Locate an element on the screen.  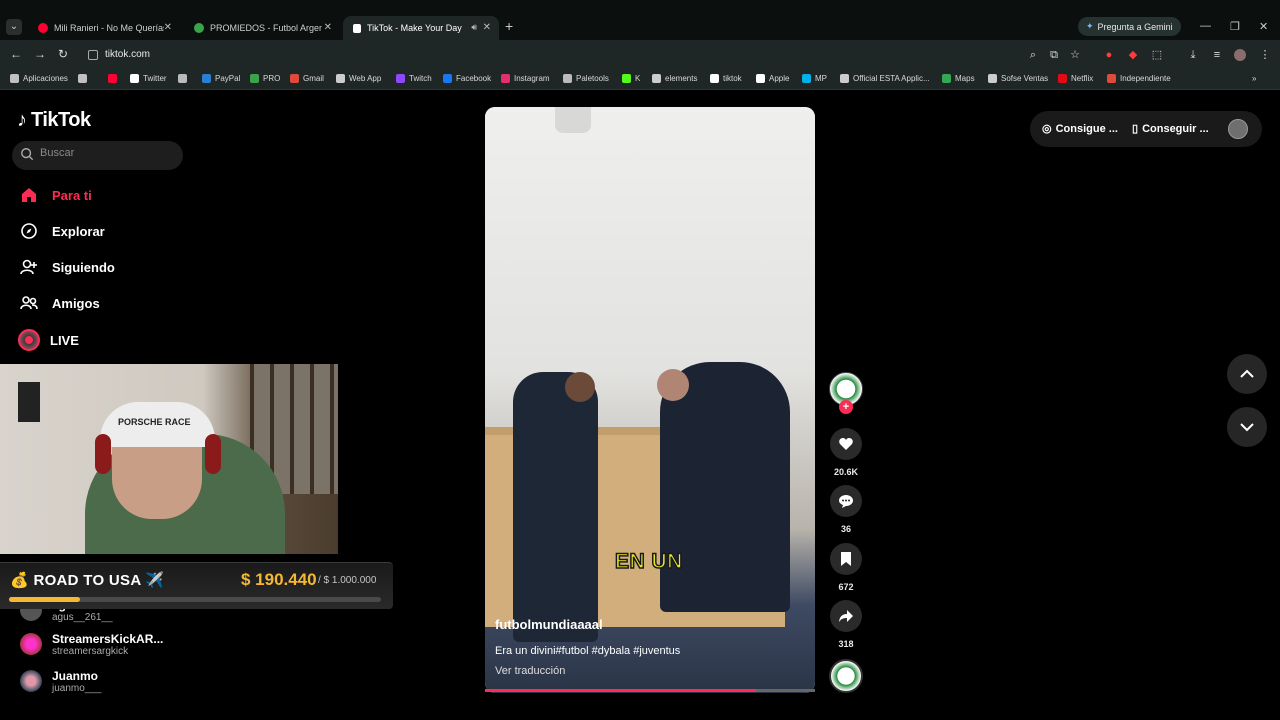
video-progress-bar is located at coordinates (650, 690).